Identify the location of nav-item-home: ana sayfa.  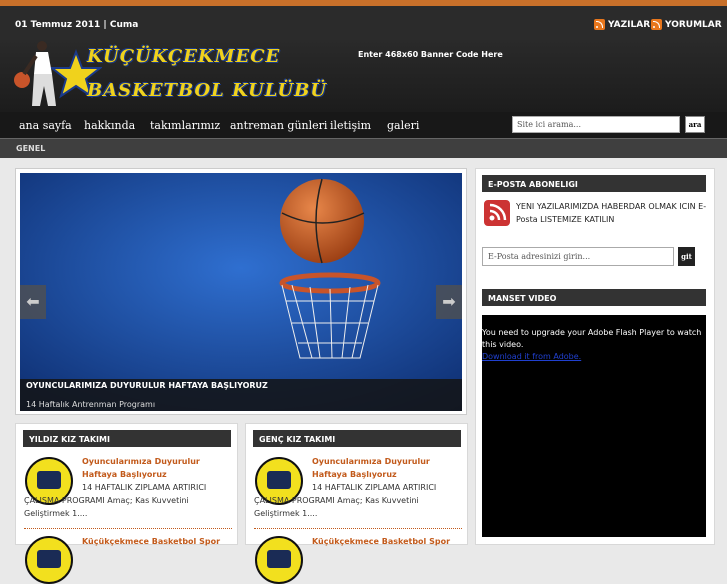
(45, 125).